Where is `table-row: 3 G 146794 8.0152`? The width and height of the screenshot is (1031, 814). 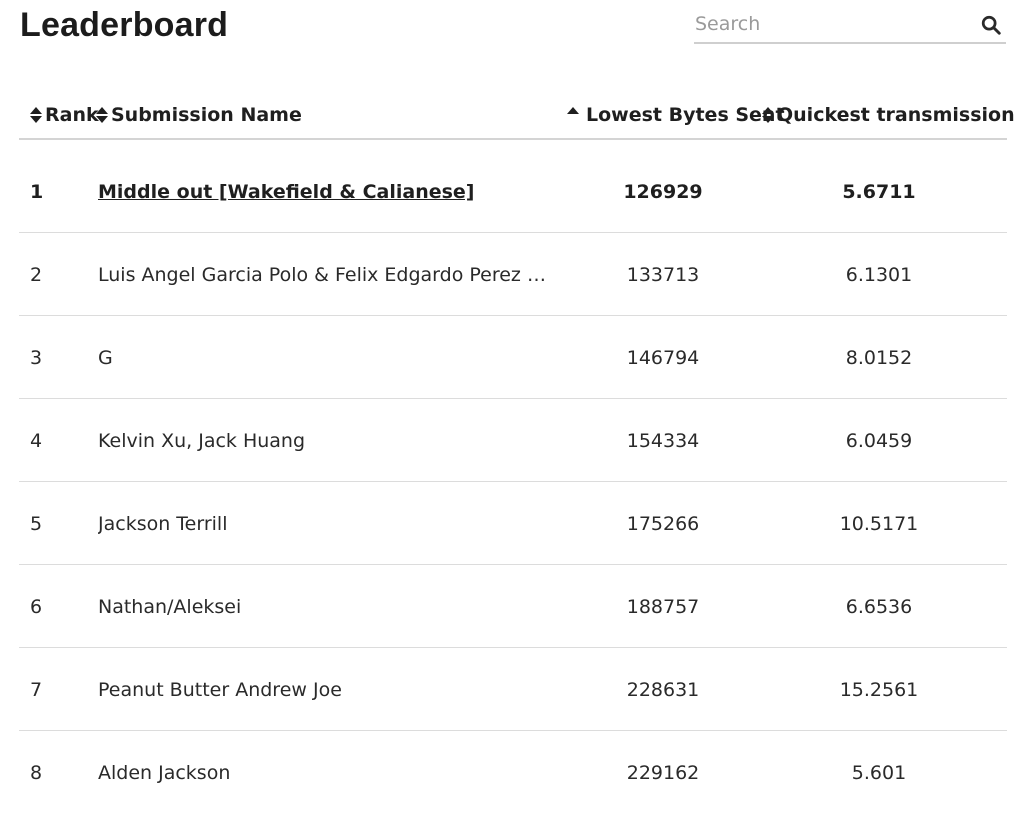 table-row: 3 G 146794 8.0152 is located at coordinates (513, 357).